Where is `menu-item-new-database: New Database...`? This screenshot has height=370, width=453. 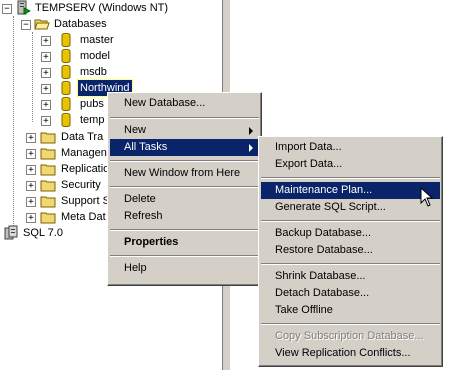
menu-item-new-database: New Database... is located at coordinates (184, 103).